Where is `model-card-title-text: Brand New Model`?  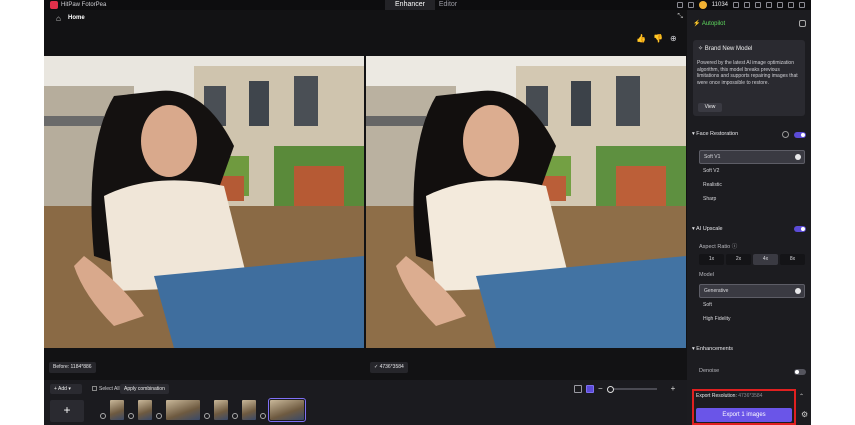 model-card-title-text: Brand New Model is located at coordinates (728, 49).